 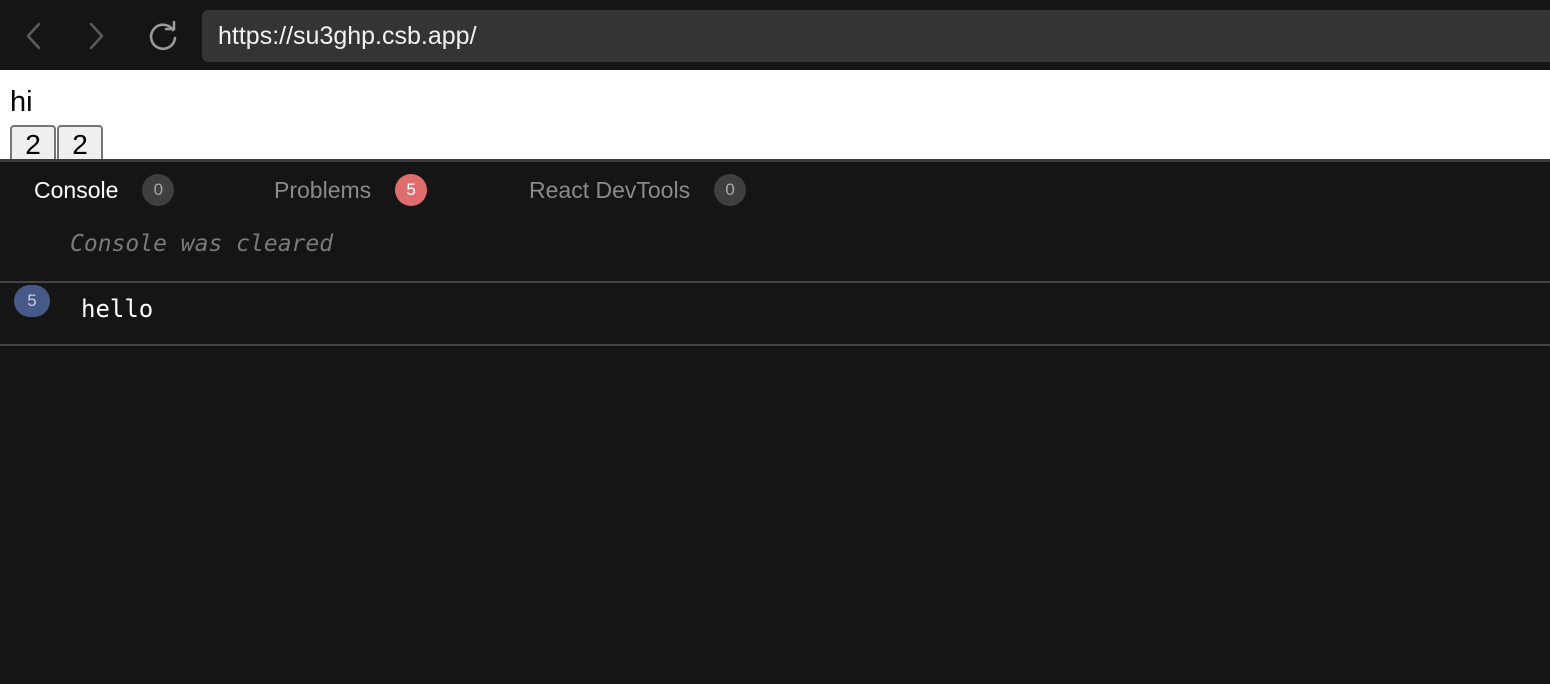 I want to click on console-log-message: hello, so click(x=117, y=309).